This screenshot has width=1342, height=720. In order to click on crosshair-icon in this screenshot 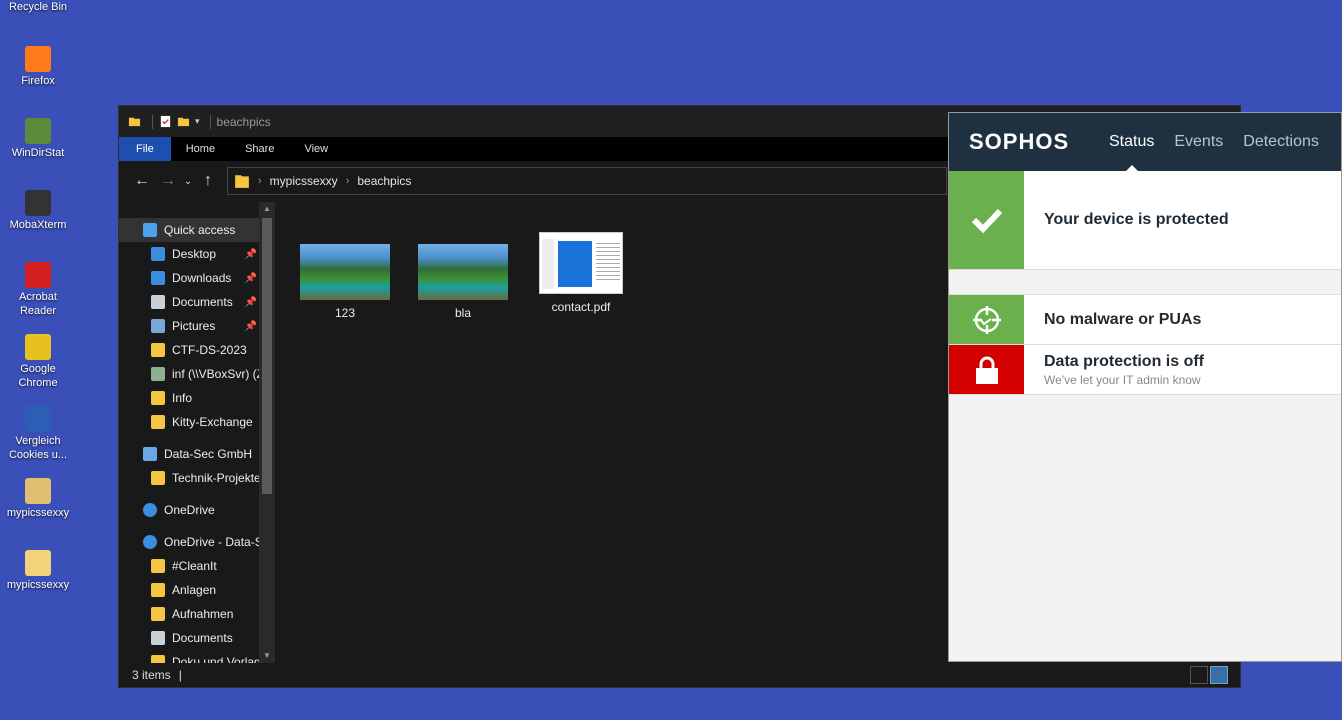, I will do `click(986, 319)`.